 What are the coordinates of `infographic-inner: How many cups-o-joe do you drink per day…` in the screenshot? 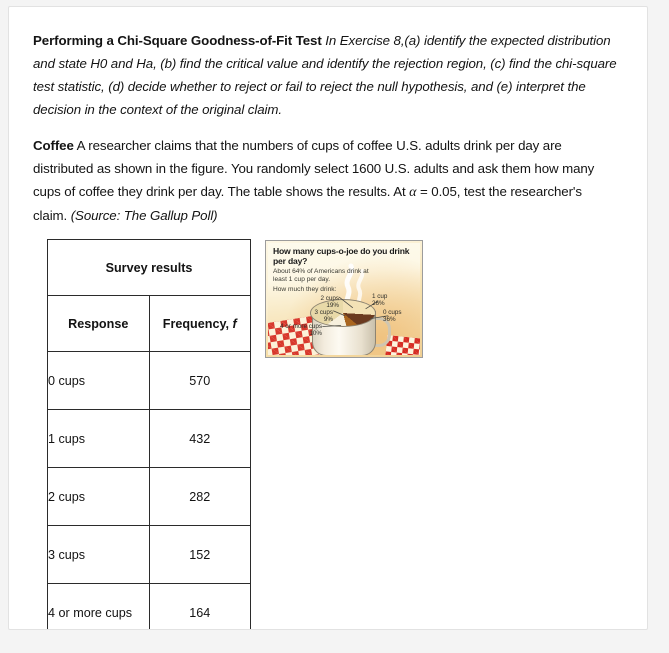 It's located at (344, 299).